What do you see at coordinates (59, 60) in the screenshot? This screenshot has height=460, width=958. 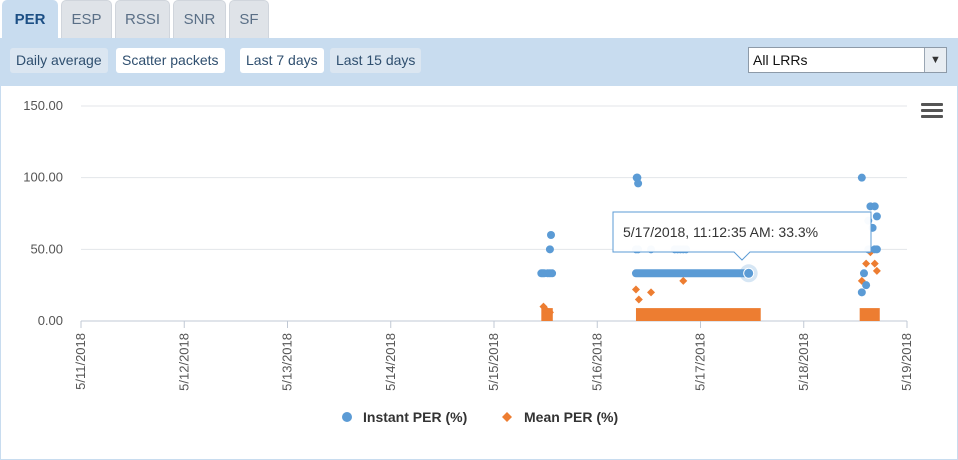 I see `daily-average-button: Daily average` at bounding box center [59, 60].